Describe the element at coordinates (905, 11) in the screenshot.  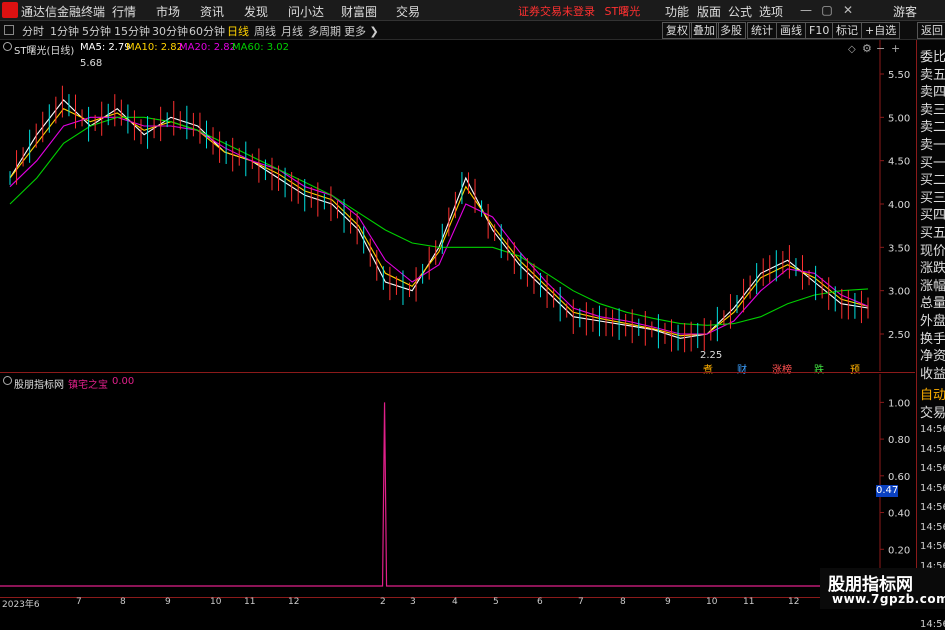
I see `guest-label: 游客` at that location.